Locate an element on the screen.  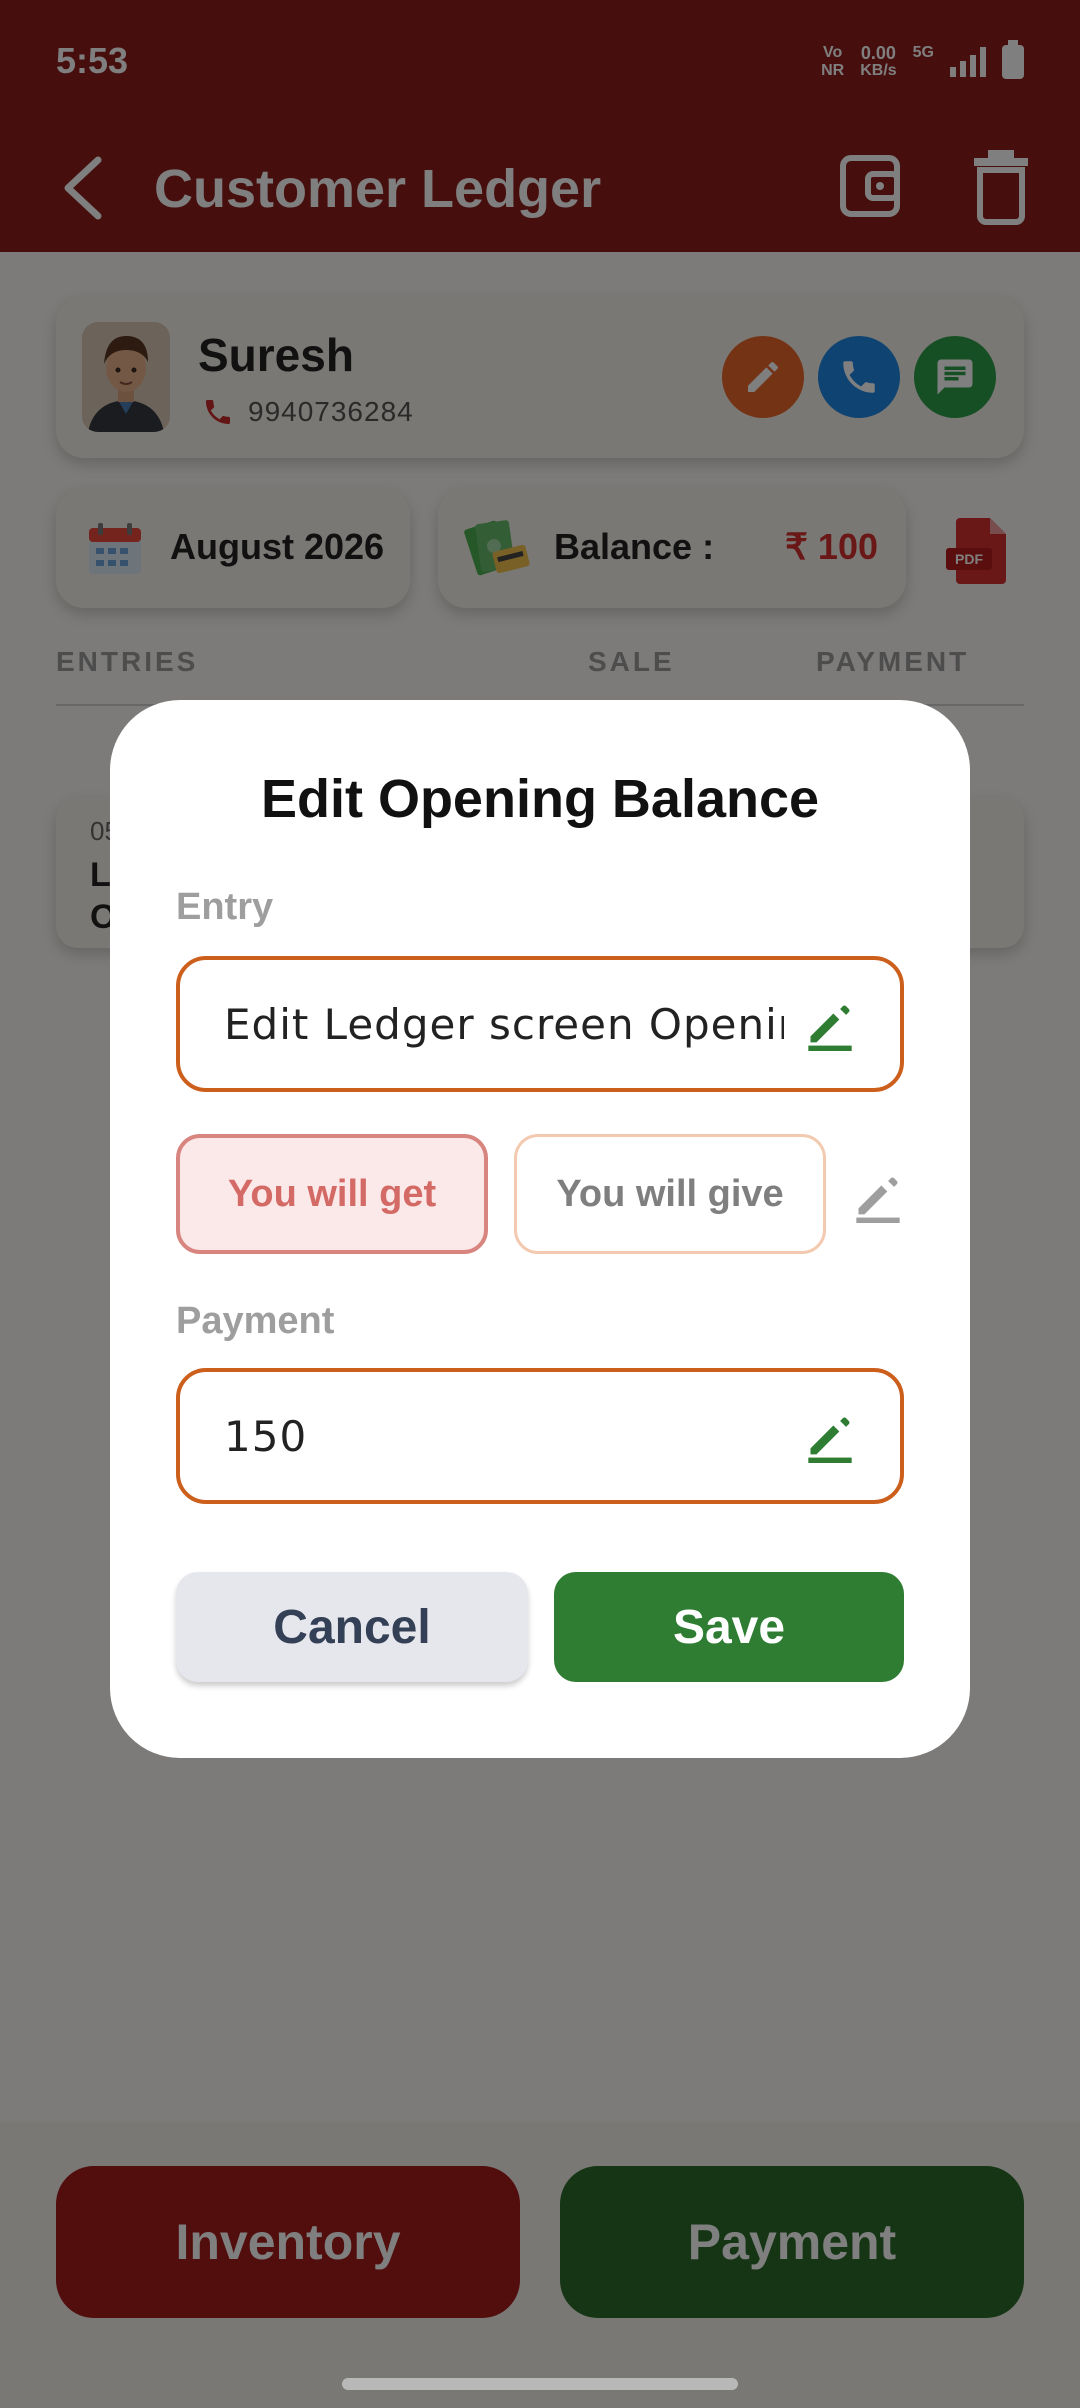
entry-field is located at coordinates (540, 1024).